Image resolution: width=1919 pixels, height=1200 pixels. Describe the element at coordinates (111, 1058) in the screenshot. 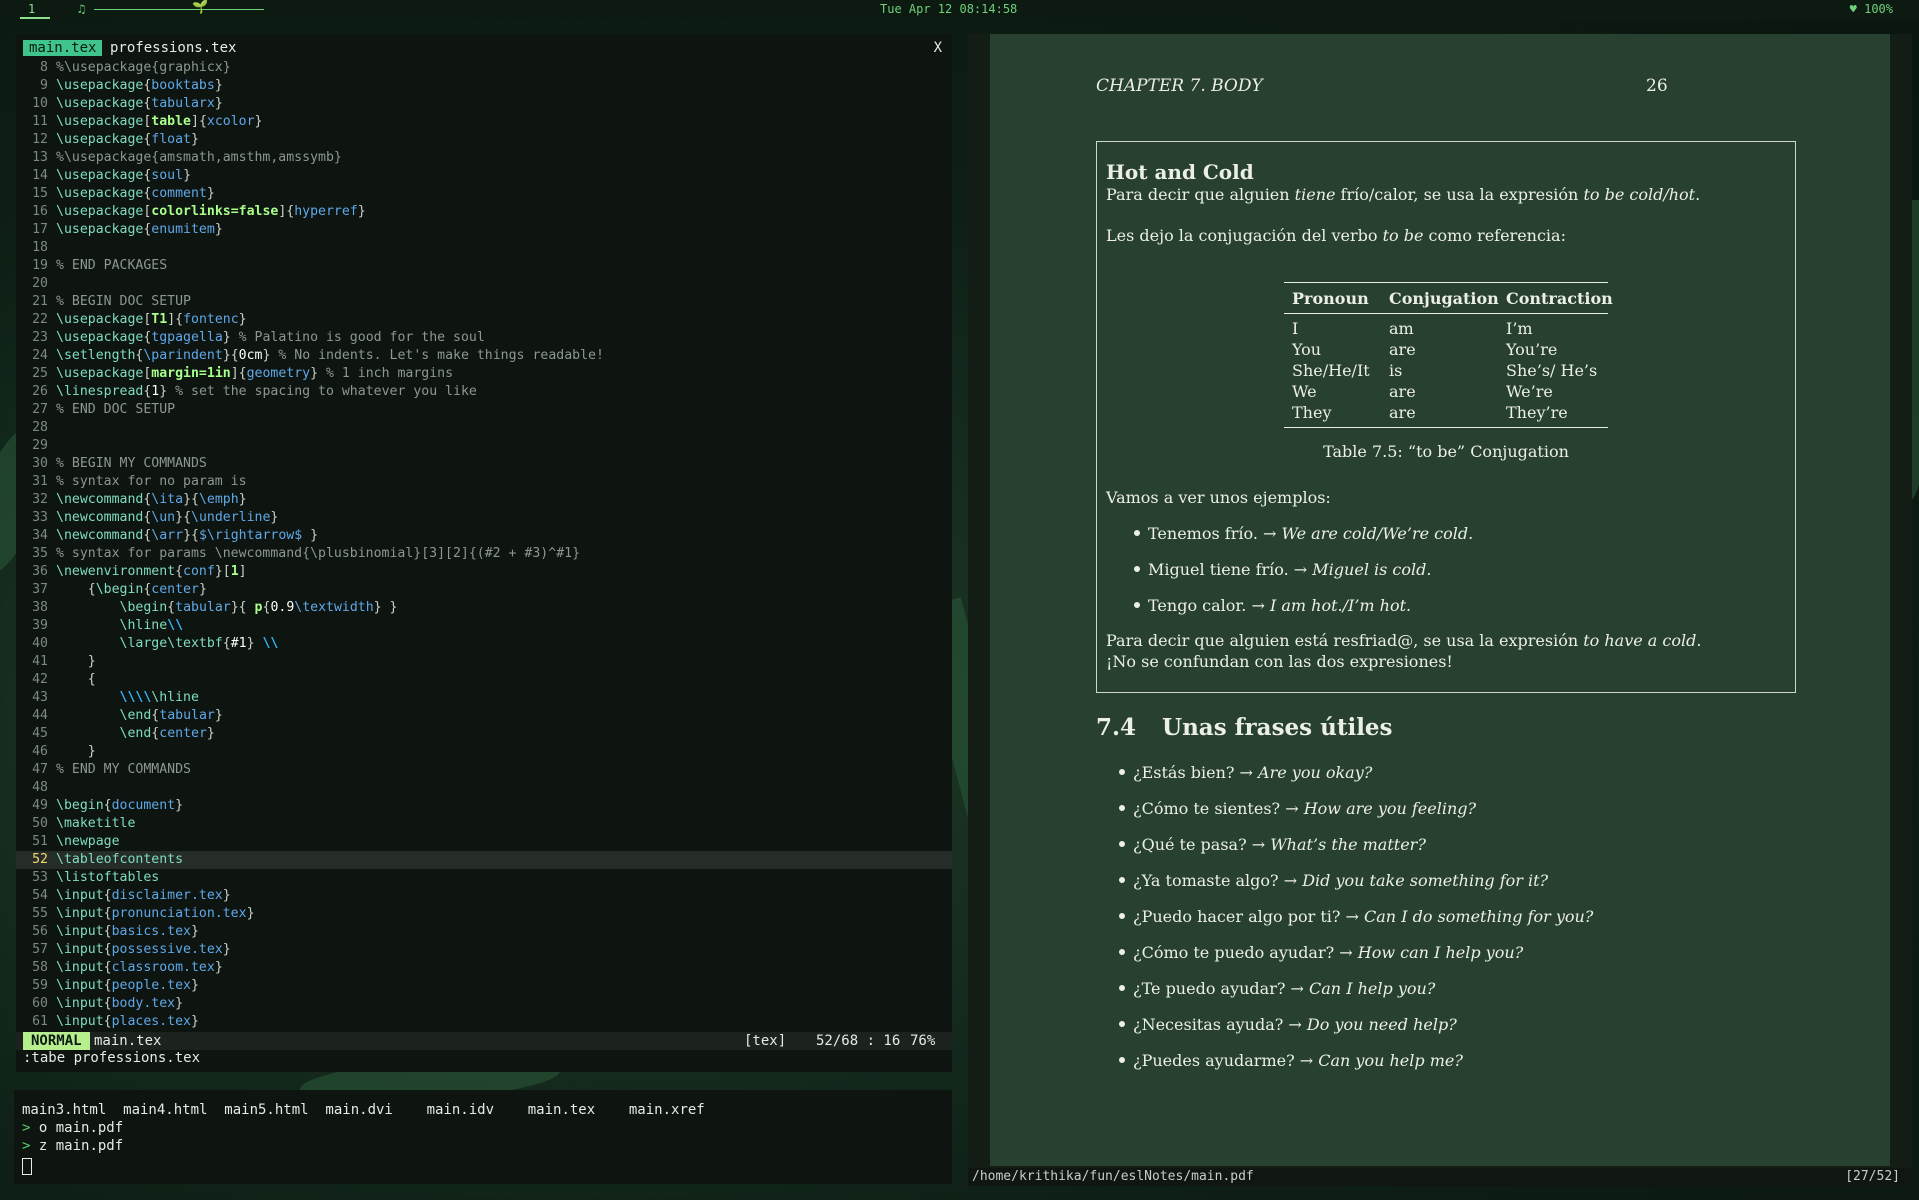

I see `vim-command-line: :tabe professions.tex` at that location.